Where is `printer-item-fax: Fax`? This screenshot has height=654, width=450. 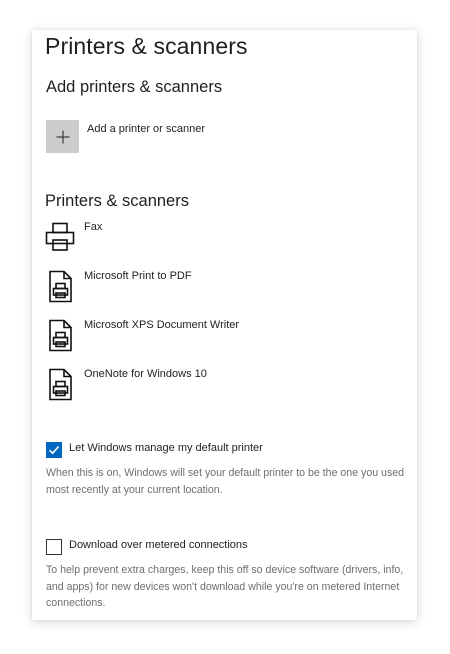 printer-item-fax: Fax is located at coordinates (209, 241).